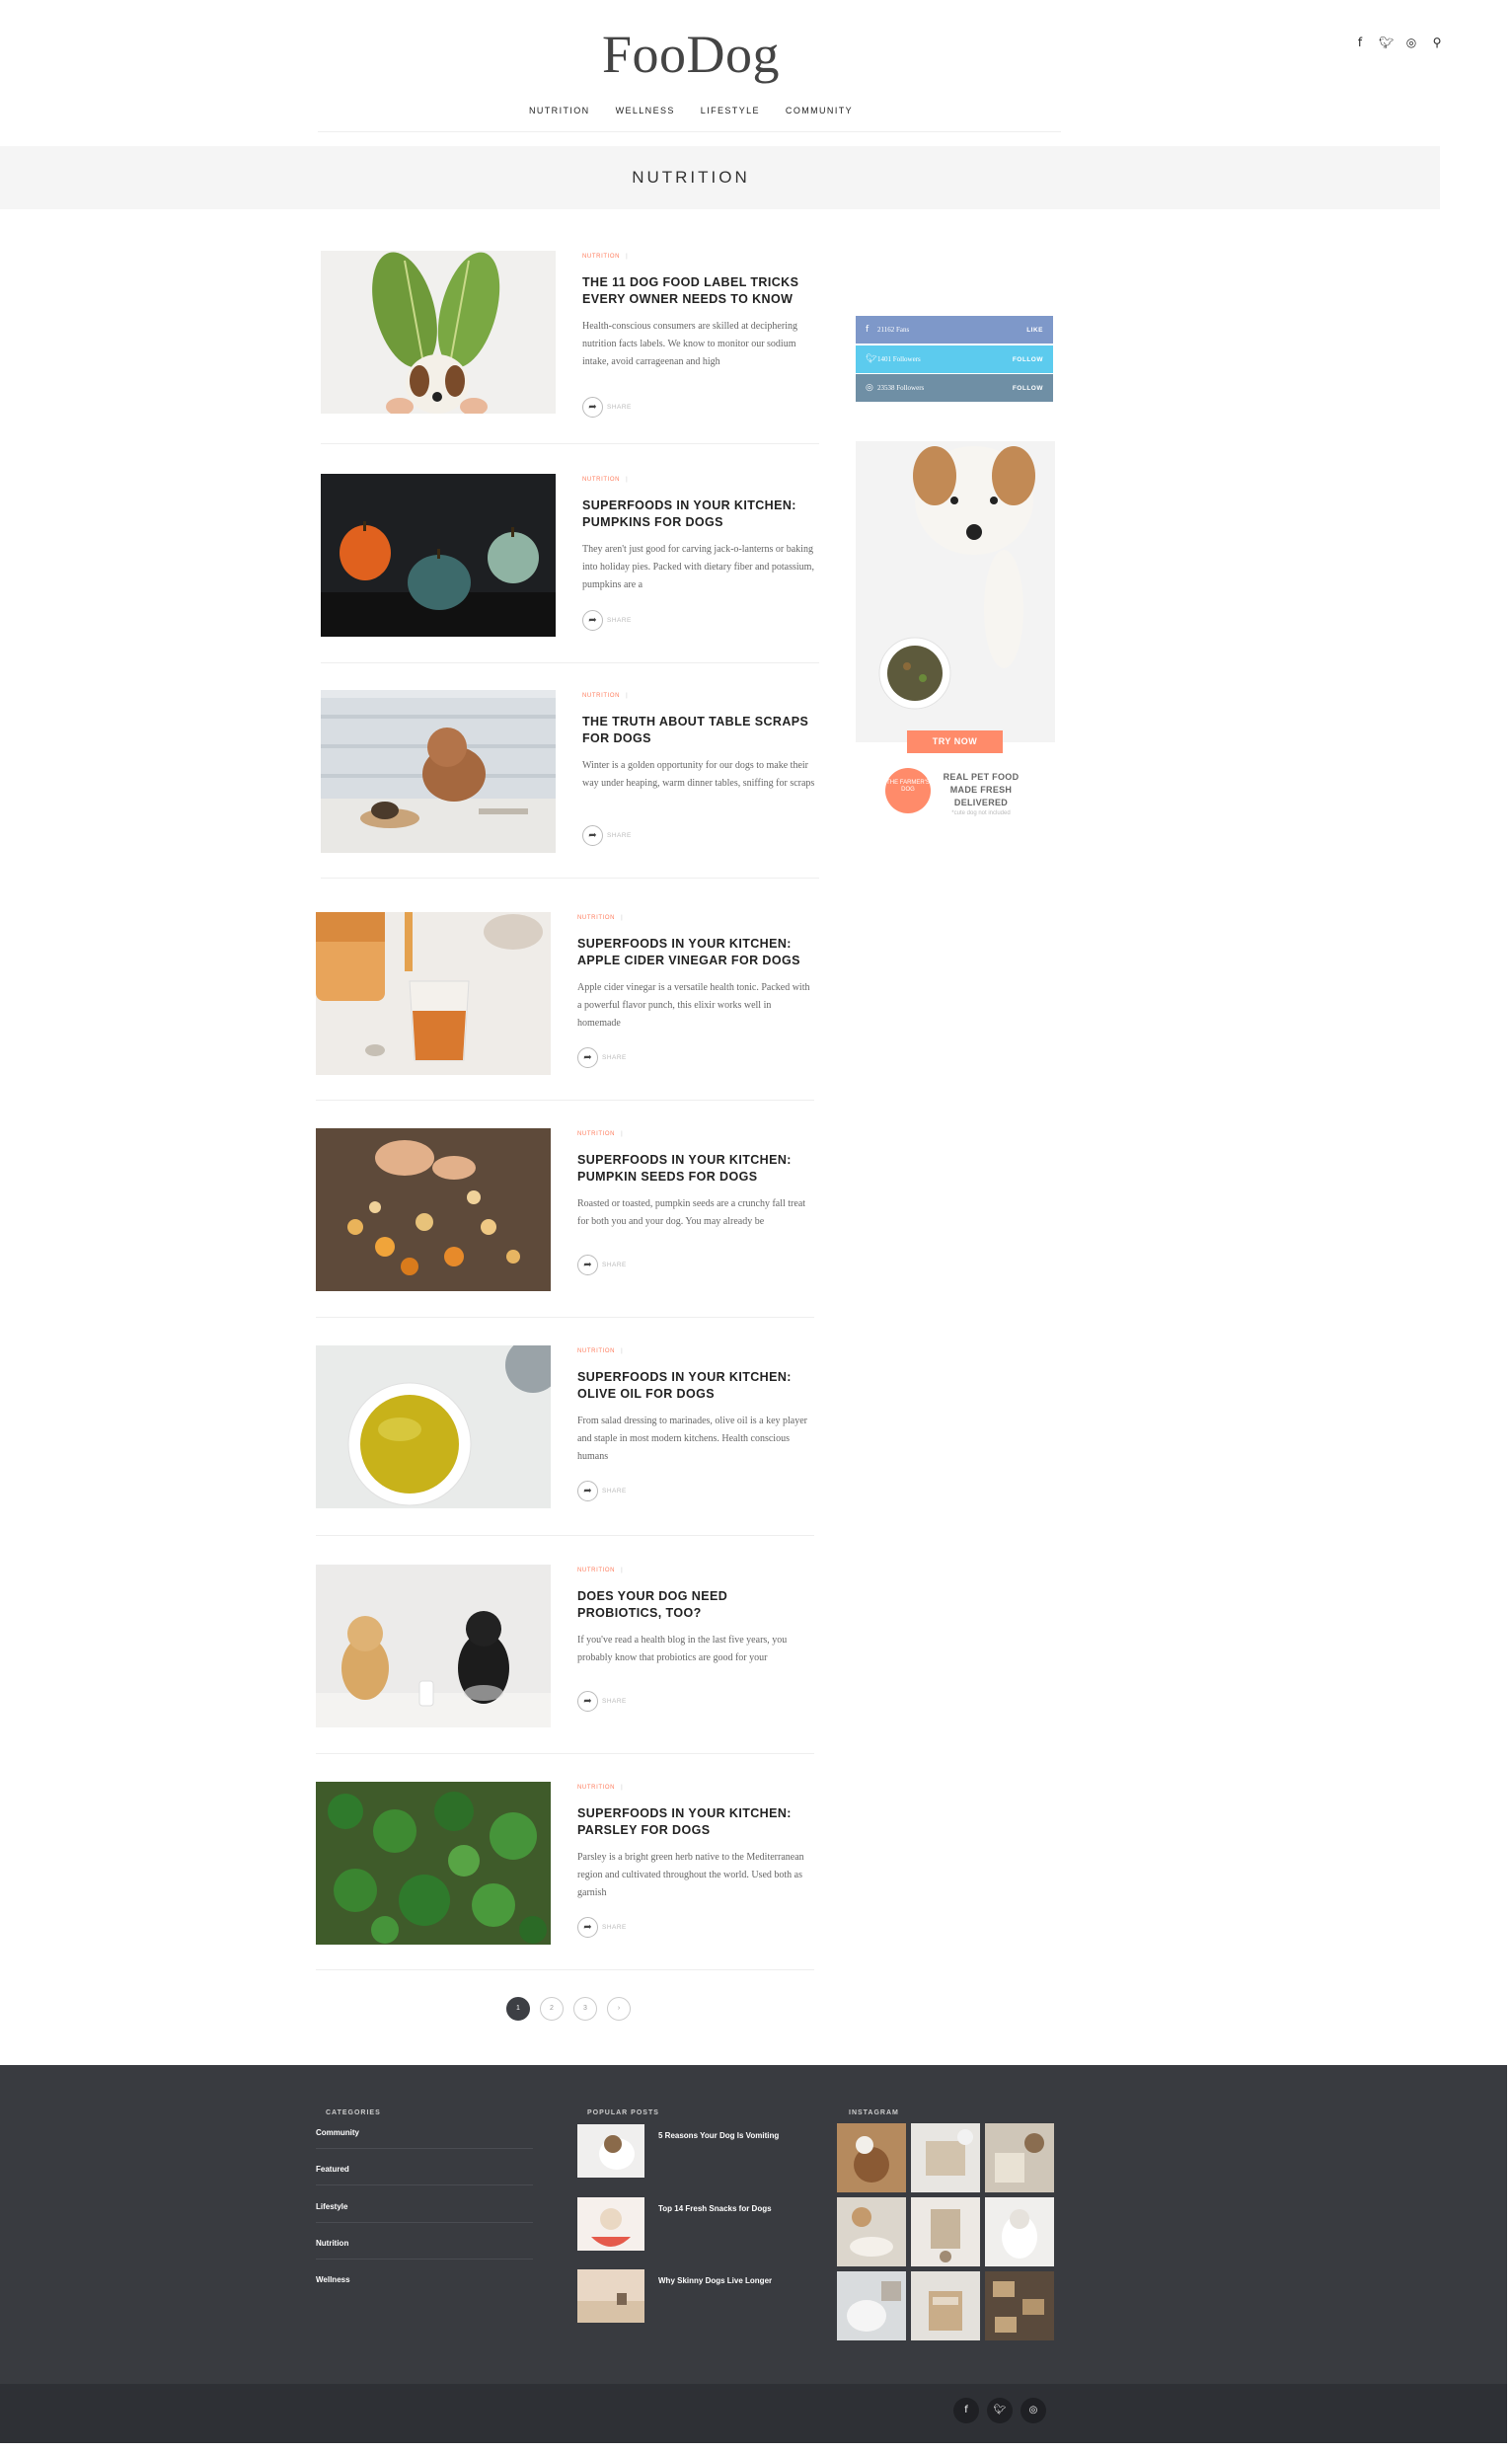 The image size is (1512, 2452). What do you see at coordinates (425, 2175) in the screenshot?
I see `footer-category-link: Featured` at bounding box center [425, 2175].